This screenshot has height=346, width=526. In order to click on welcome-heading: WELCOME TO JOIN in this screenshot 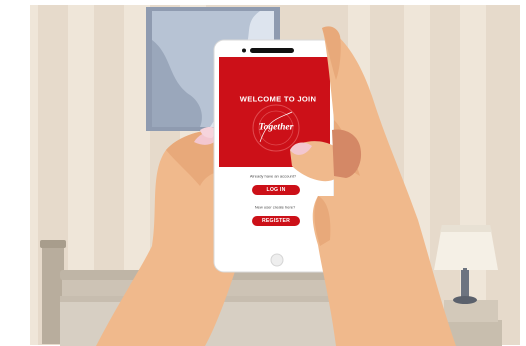, I will do `click(278, 99)`.